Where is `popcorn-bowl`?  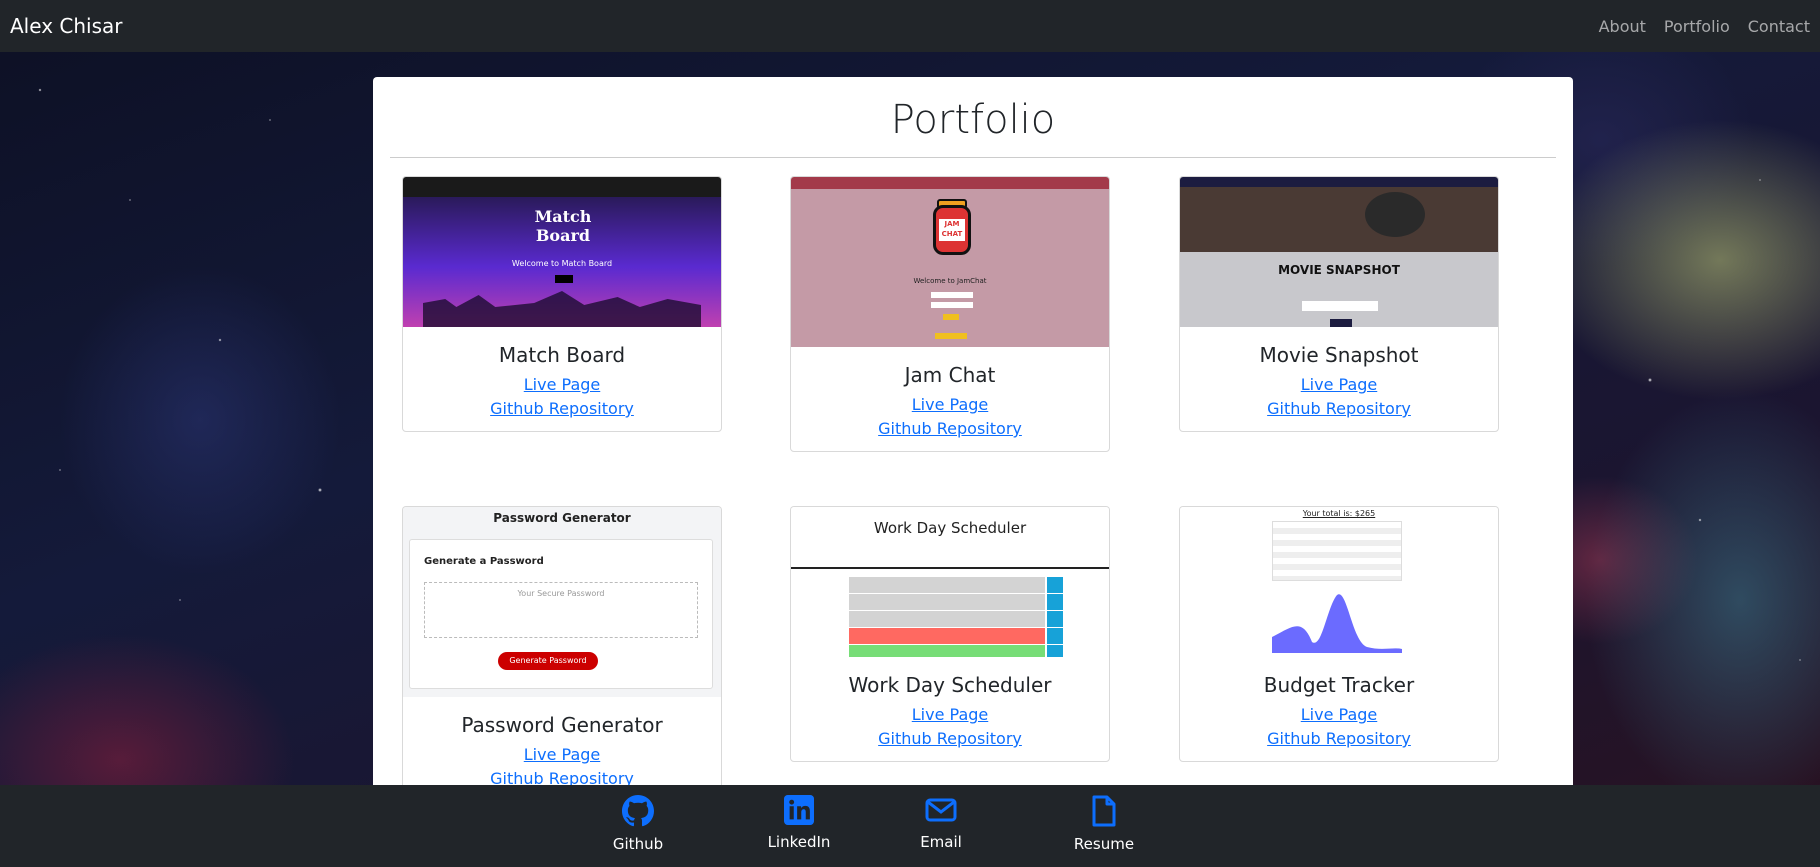 popcorn-bowl is located at coordinates (1395, 214).